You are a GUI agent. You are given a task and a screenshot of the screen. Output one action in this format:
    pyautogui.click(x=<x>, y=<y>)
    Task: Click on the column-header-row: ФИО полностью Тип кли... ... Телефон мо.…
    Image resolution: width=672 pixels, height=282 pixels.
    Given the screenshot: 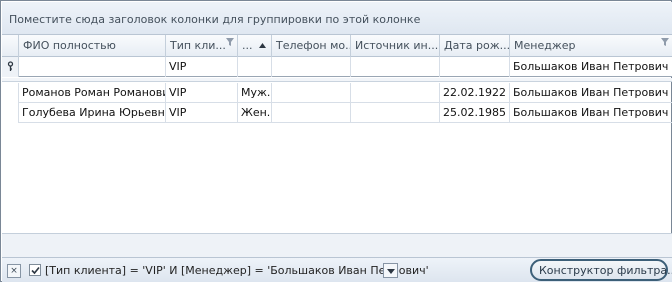 What is the action you would take?
    pyautogui.click(x=337, y=46)
    